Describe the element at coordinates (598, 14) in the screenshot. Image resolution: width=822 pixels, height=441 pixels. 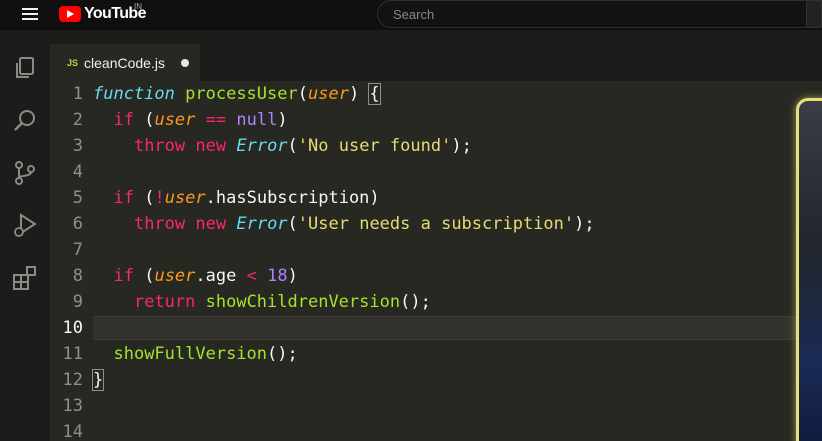
I see `search-input` at that location.